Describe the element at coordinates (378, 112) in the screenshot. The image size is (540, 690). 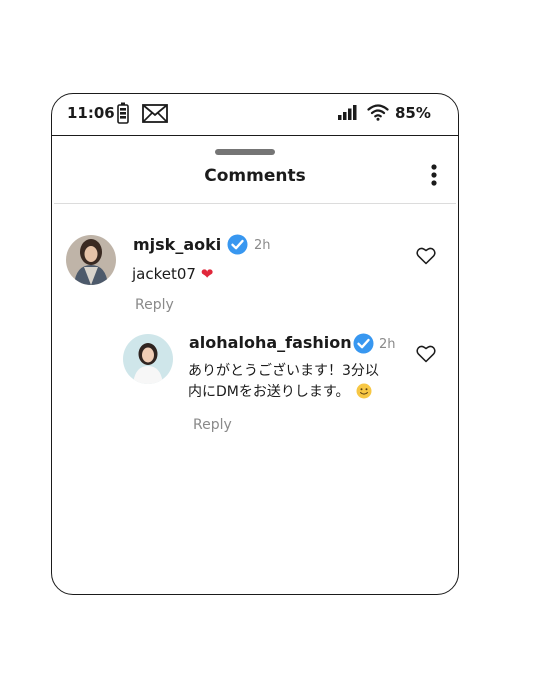
I see `wifi-icon` at that location.